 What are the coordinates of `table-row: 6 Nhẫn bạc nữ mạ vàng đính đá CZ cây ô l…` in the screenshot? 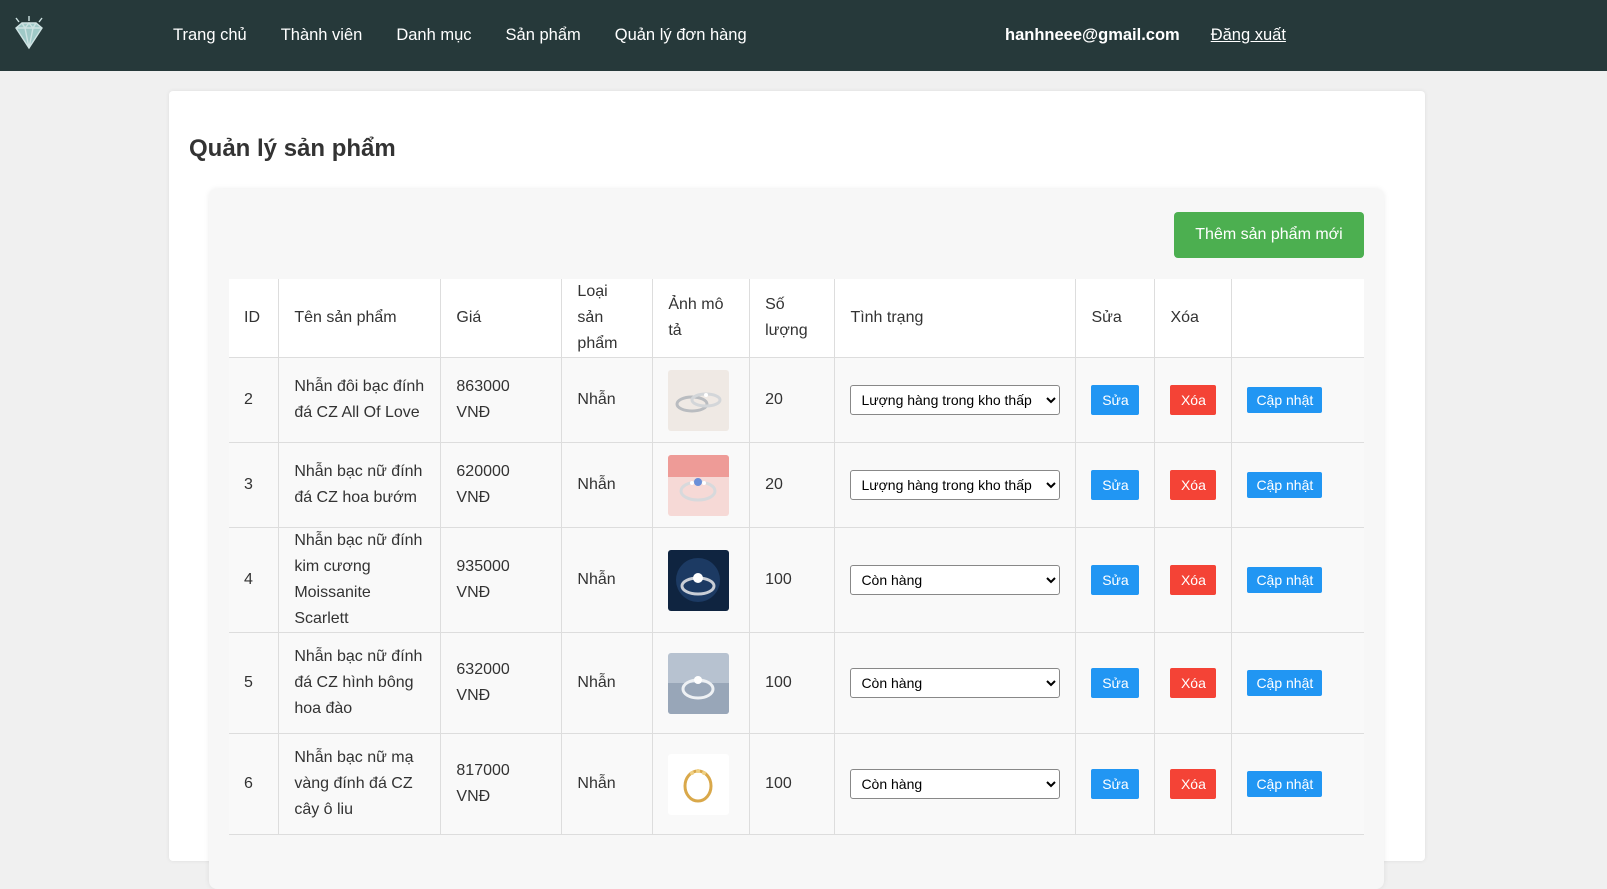 It's located at (796, 784).